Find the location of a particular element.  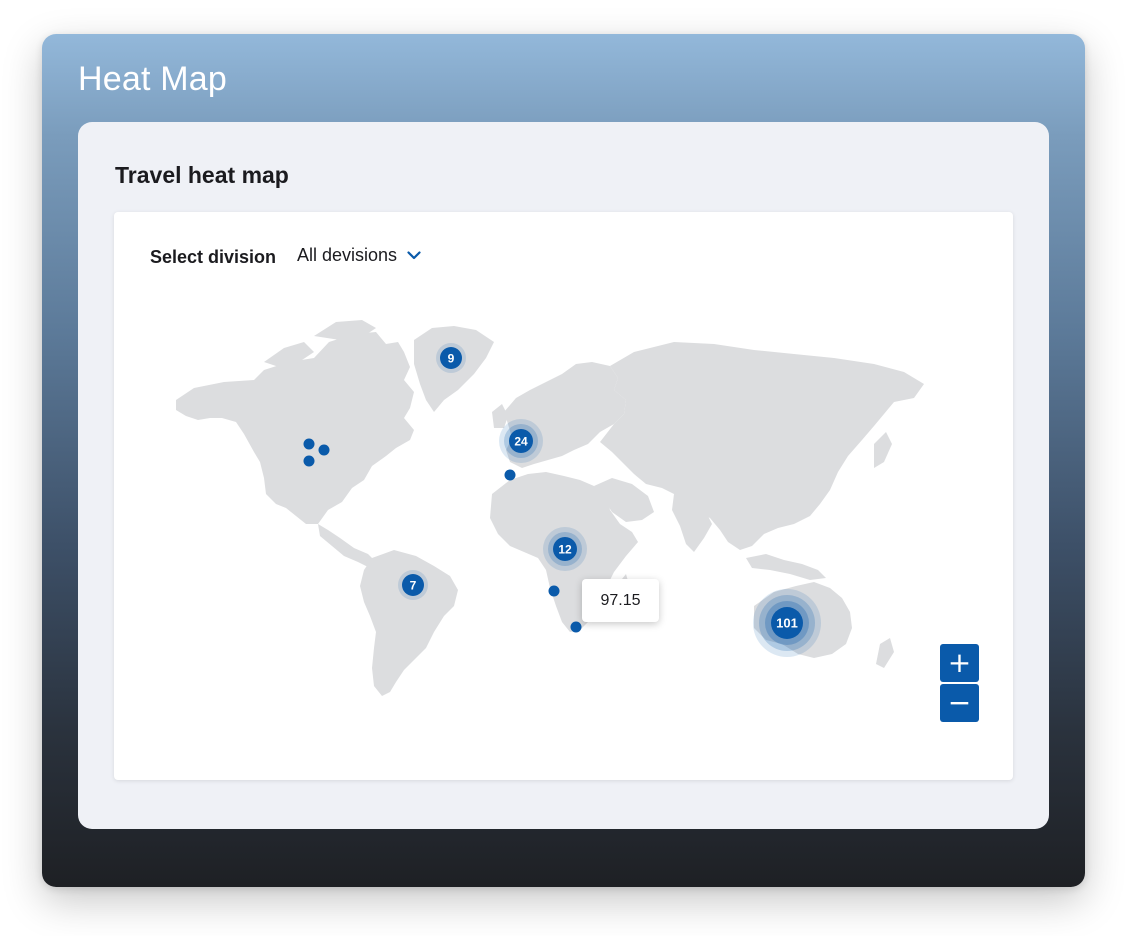

cluster-marker-africa: 12 is located at coordinates (565, 549).